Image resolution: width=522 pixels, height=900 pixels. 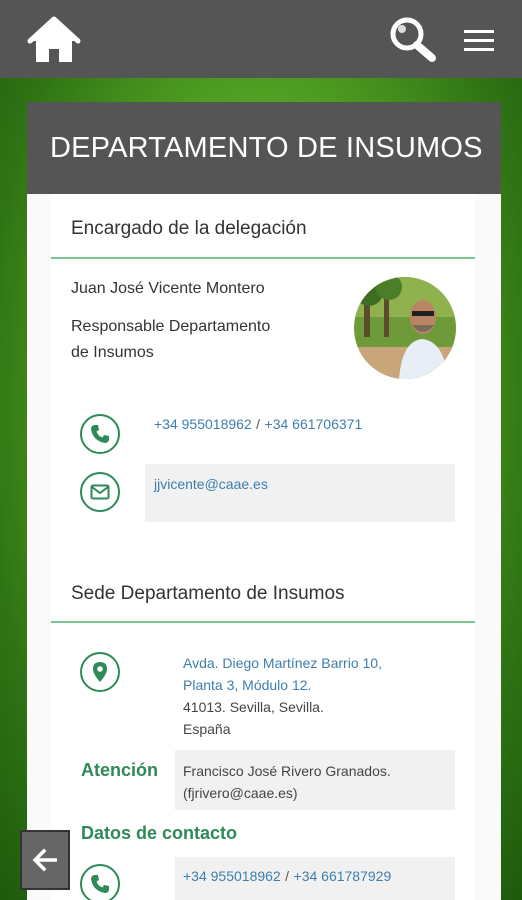 I want to click on delegate-phone-icon, so click(x=100, y=434).